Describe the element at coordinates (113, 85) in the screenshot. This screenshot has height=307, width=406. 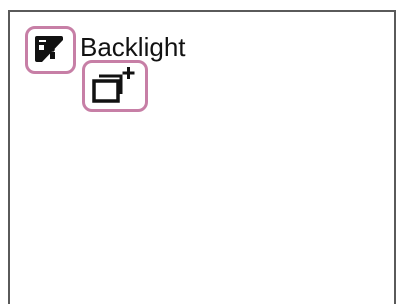
I see `multi-frame-nr-icon` at that location.